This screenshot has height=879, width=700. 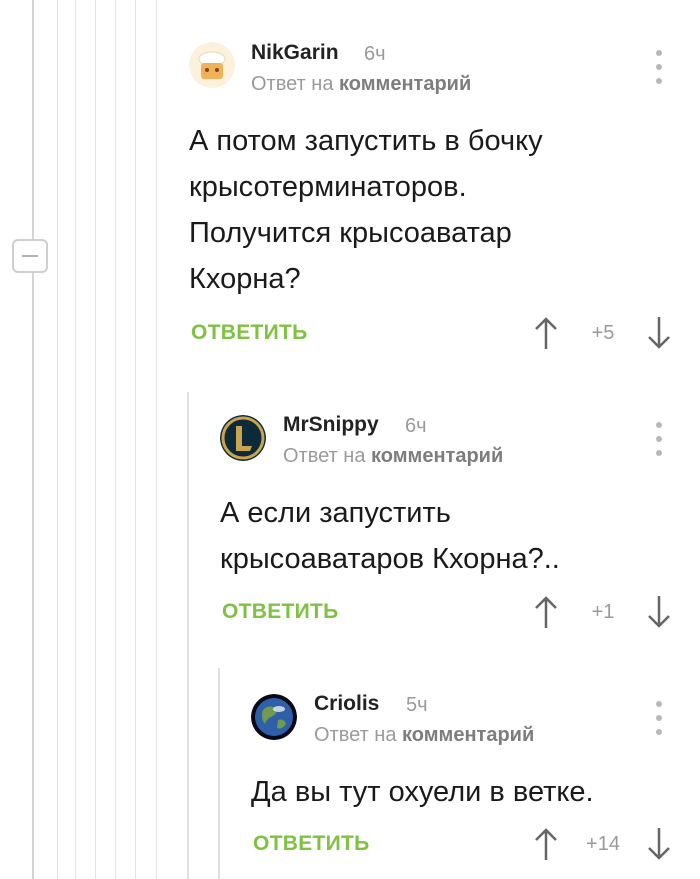 I want to click on comment-body-line: А если запустить, so click(x=335, y=513).